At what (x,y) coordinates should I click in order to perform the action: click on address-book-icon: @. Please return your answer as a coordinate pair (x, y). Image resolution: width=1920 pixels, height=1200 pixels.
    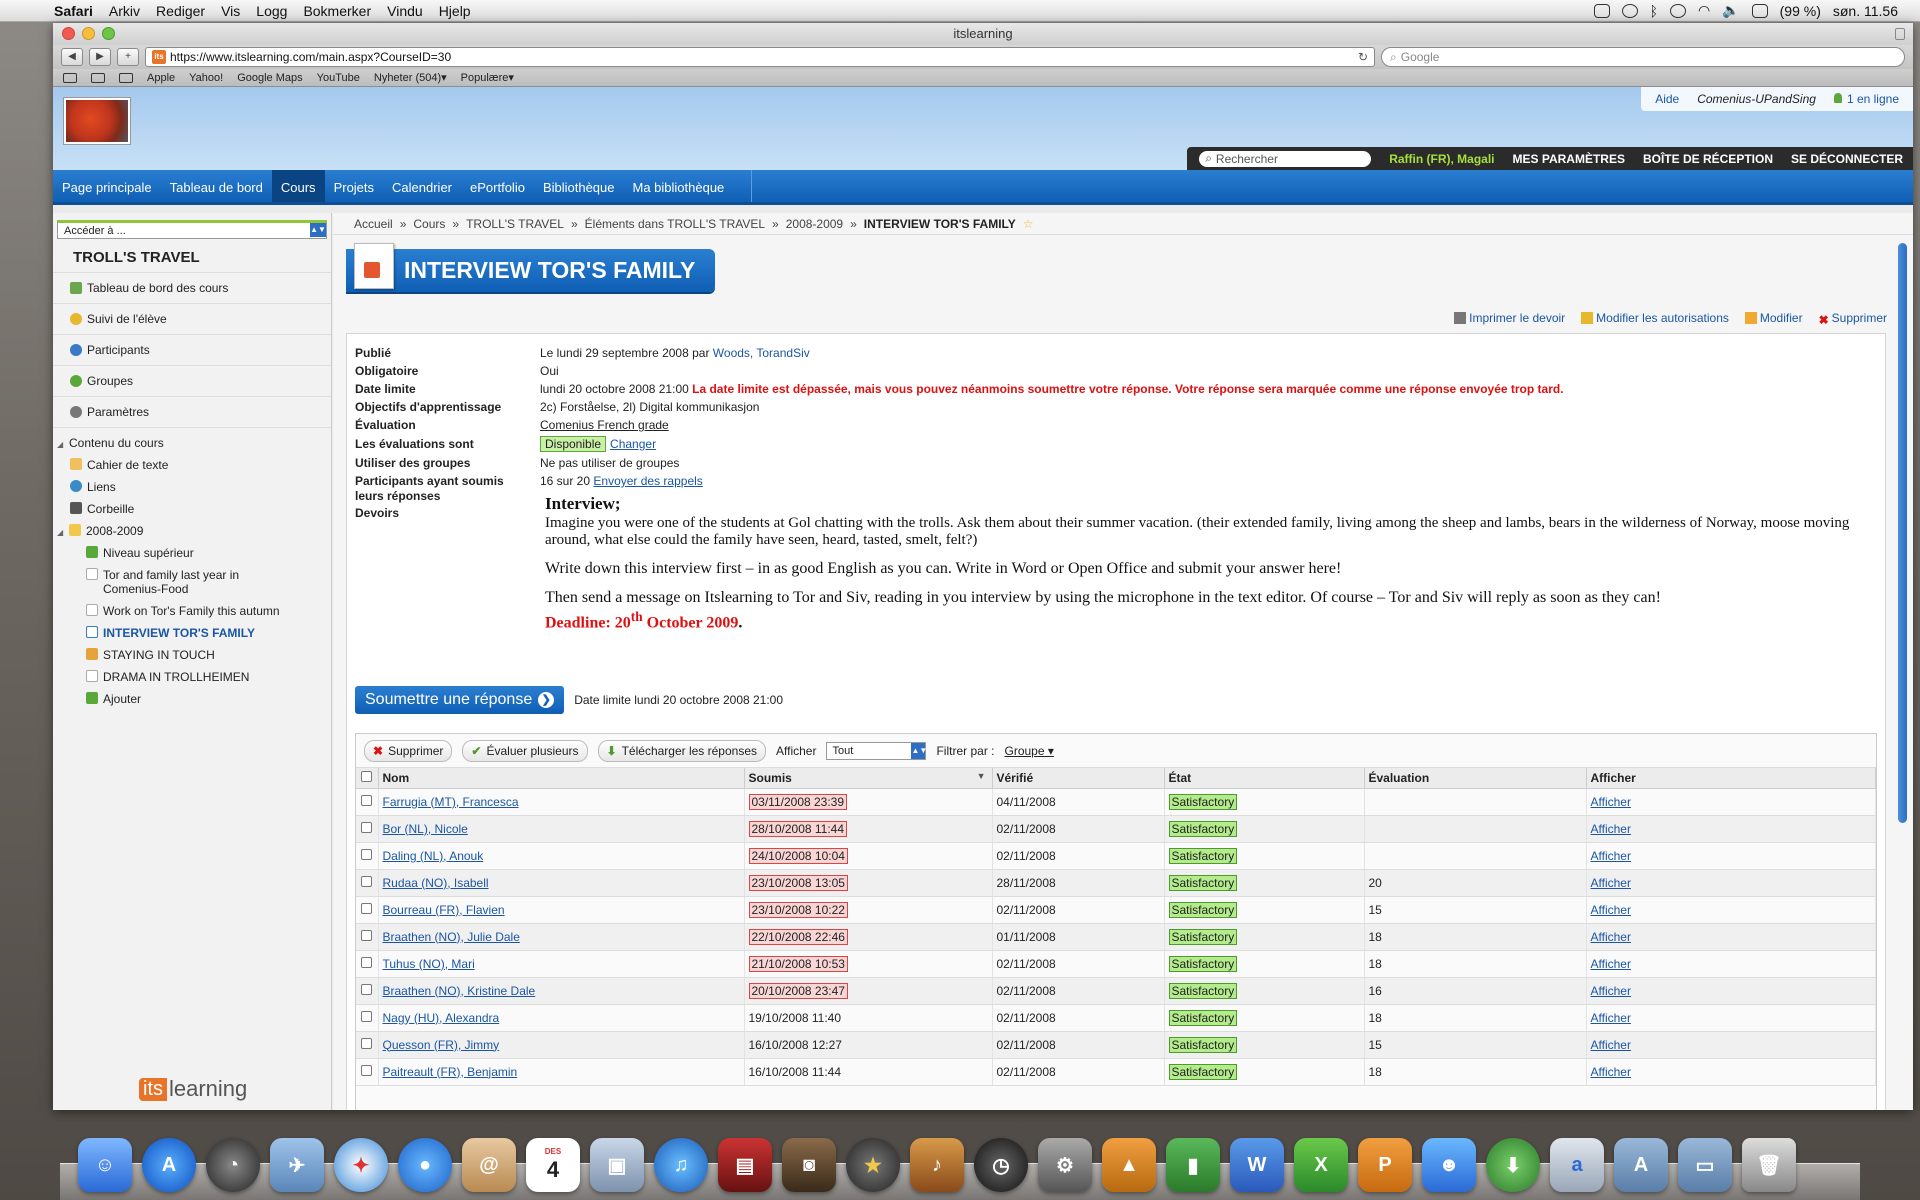
    Looking at the image, I should click on (489, 1165).